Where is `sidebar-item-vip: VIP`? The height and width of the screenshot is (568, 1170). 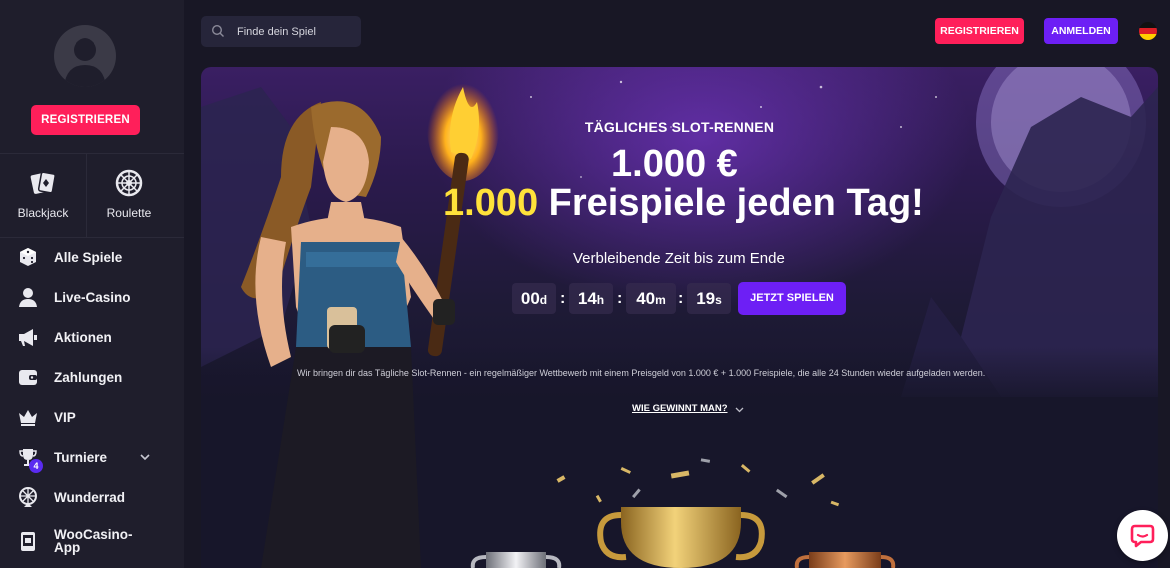
sidebar-item-vip: VIP is located at coordinates (92, 417).